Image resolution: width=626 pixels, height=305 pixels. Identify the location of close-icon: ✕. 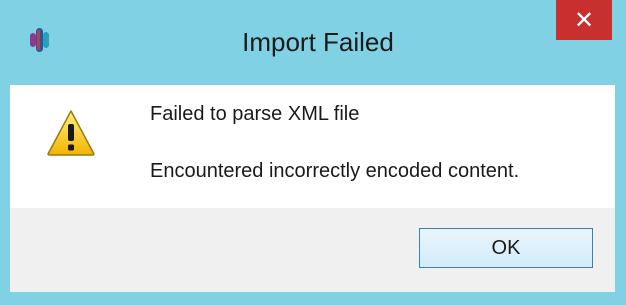
(584, 20).